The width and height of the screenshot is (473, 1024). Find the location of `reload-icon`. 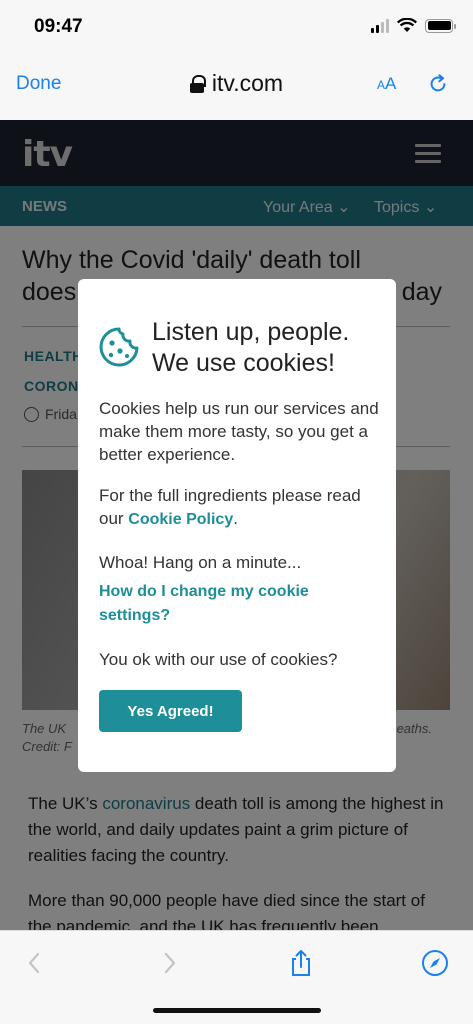

reload-icon is located at coordinates (438, 84).